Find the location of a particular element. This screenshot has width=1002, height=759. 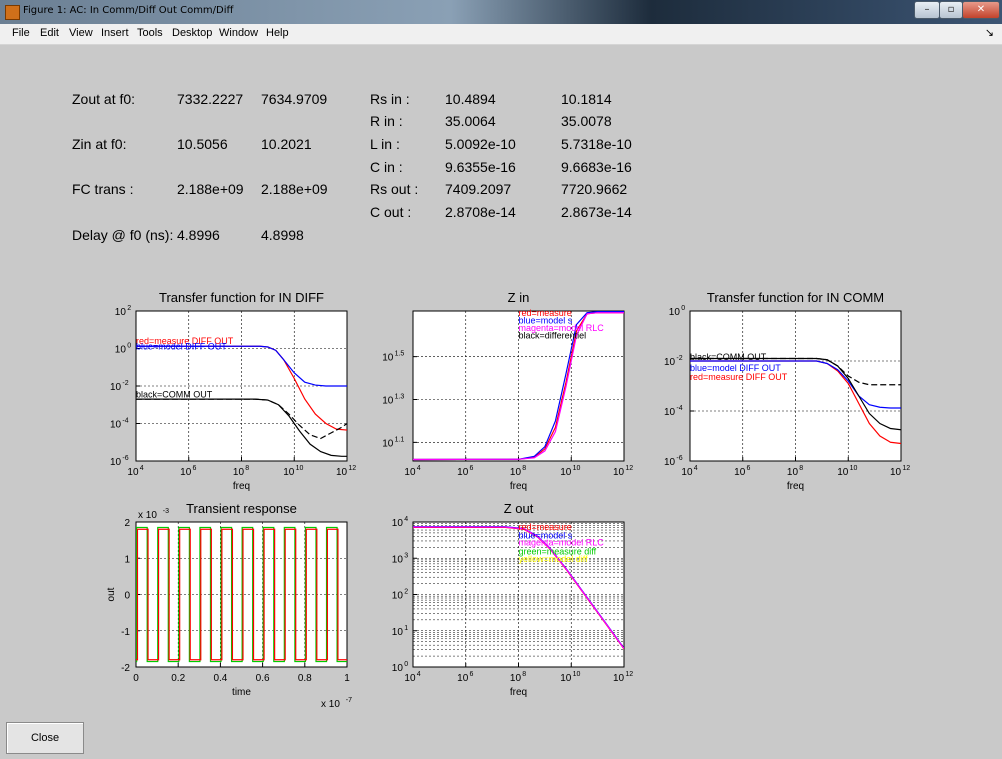

zin-xlabel: freq is located at coordinates (518, 486).